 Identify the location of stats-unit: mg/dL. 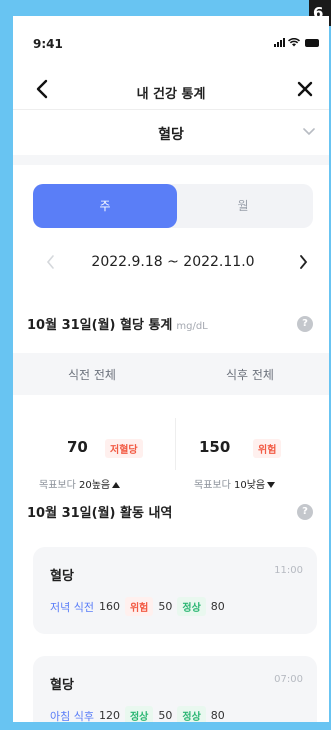
(192, 326).